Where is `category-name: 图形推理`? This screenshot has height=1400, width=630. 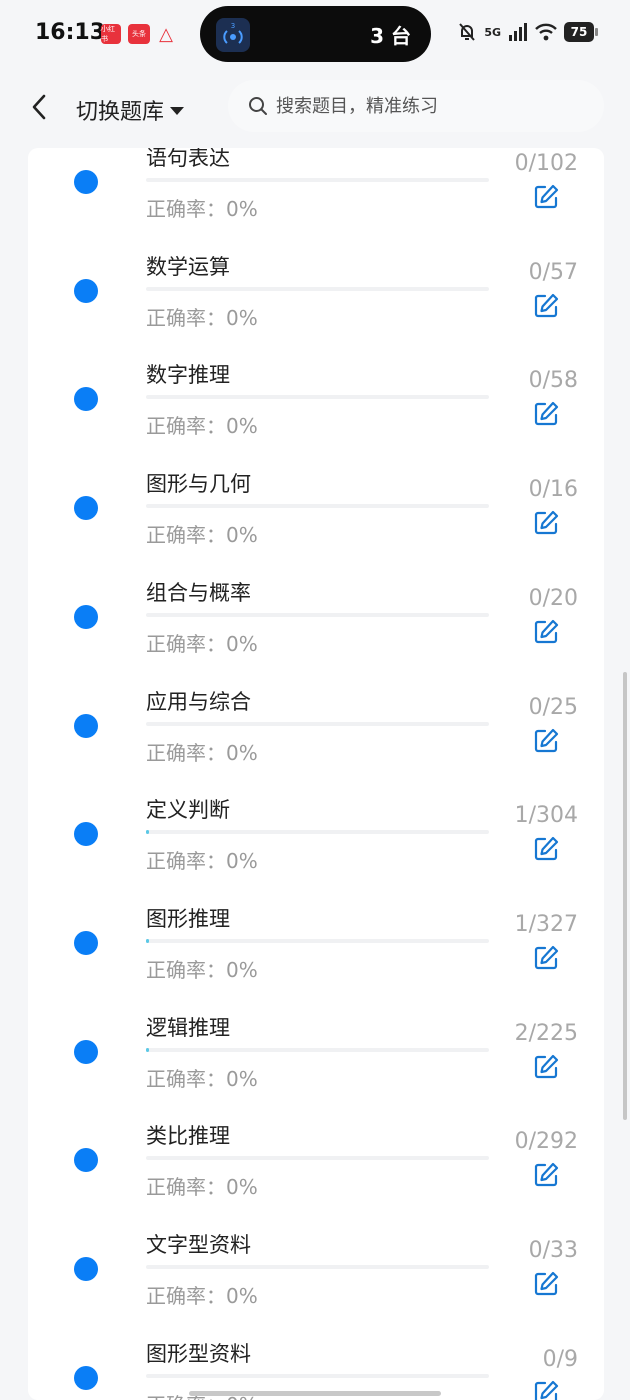
category-name: 图形推理 is located at coordinates (188, 918).